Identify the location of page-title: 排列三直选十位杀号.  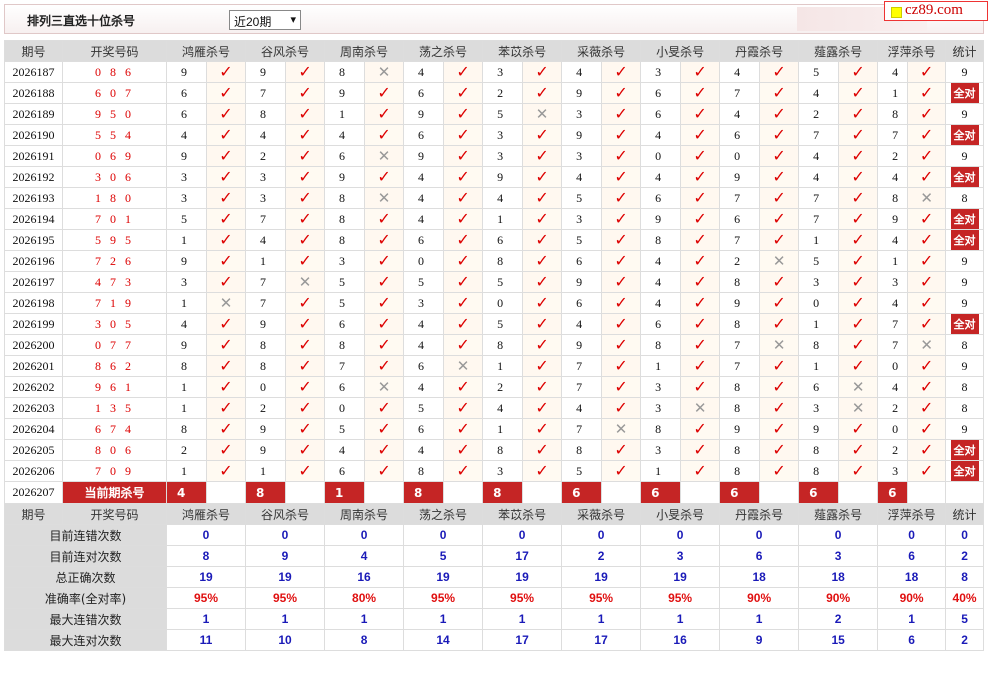
(81, 21).